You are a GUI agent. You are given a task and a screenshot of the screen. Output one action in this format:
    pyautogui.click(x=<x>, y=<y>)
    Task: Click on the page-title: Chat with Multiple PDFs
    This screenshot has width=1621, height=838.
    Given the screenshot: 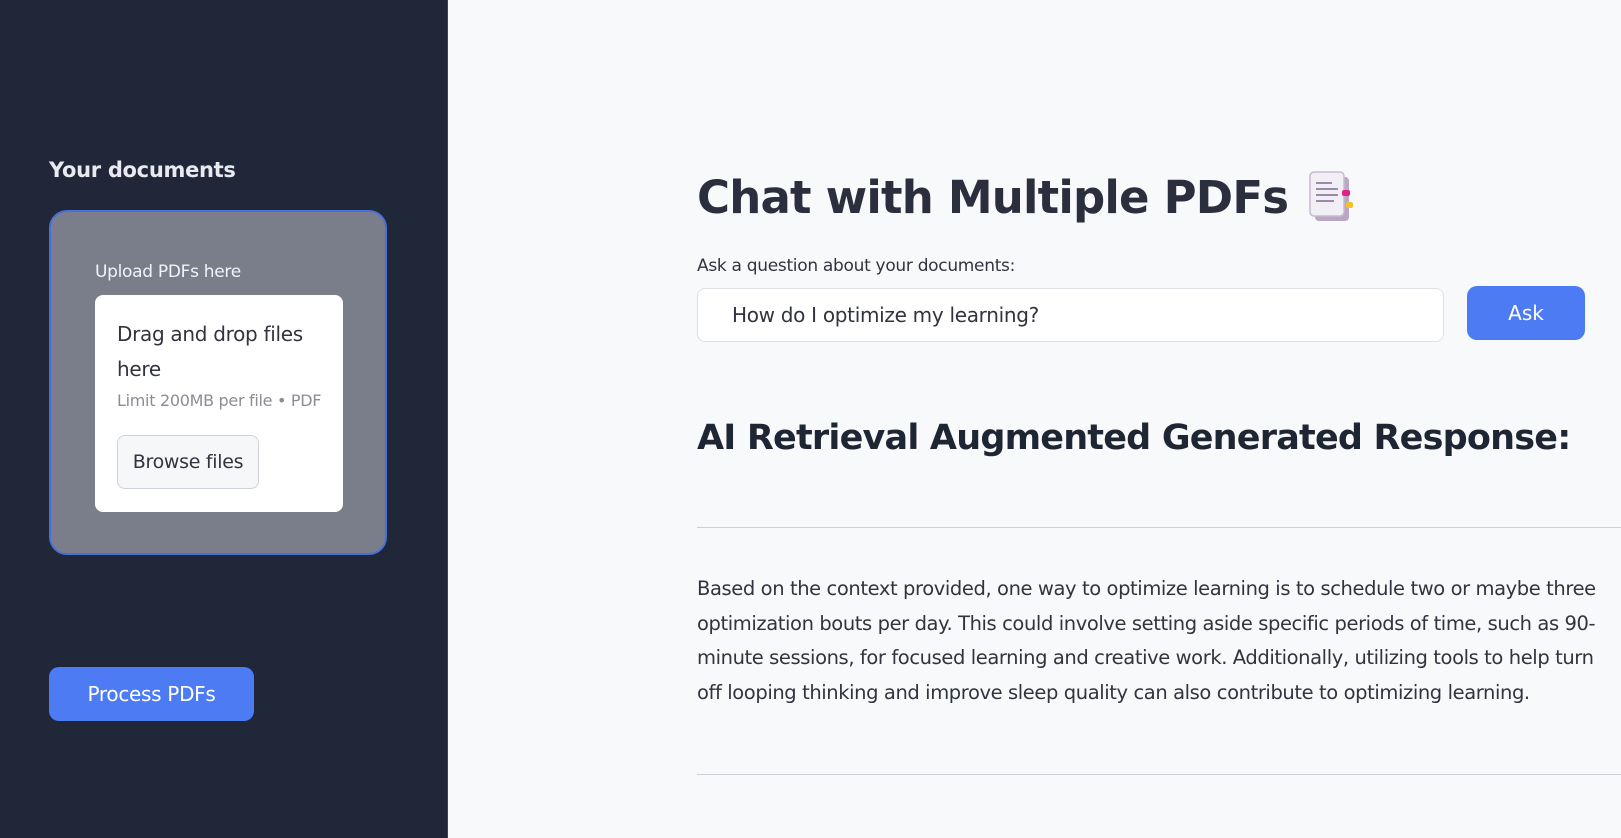 What is the action you would take?
    pyautogui.click(x=1026, y=197)
    